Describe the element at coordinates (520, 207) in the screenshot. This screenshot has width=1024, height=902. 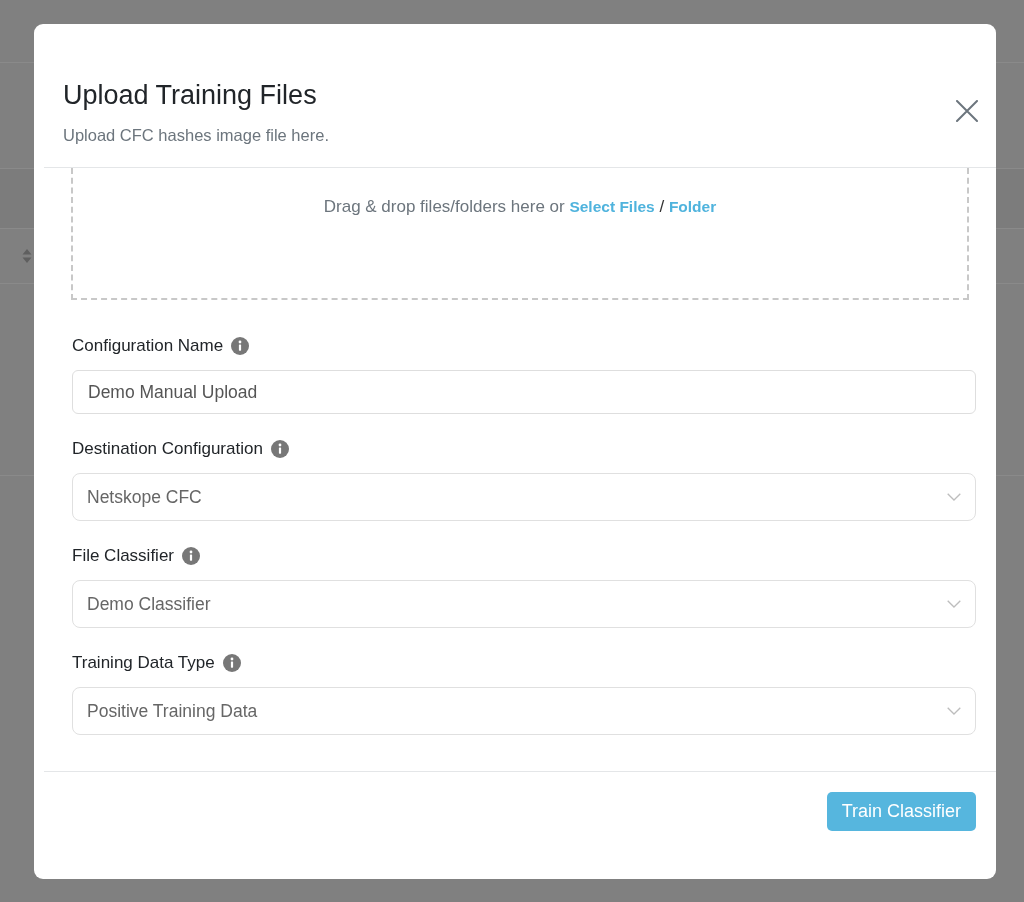
I see `drop-zone-prompt: Drag & drop files/folders here or Select Files / Folder` at that location.